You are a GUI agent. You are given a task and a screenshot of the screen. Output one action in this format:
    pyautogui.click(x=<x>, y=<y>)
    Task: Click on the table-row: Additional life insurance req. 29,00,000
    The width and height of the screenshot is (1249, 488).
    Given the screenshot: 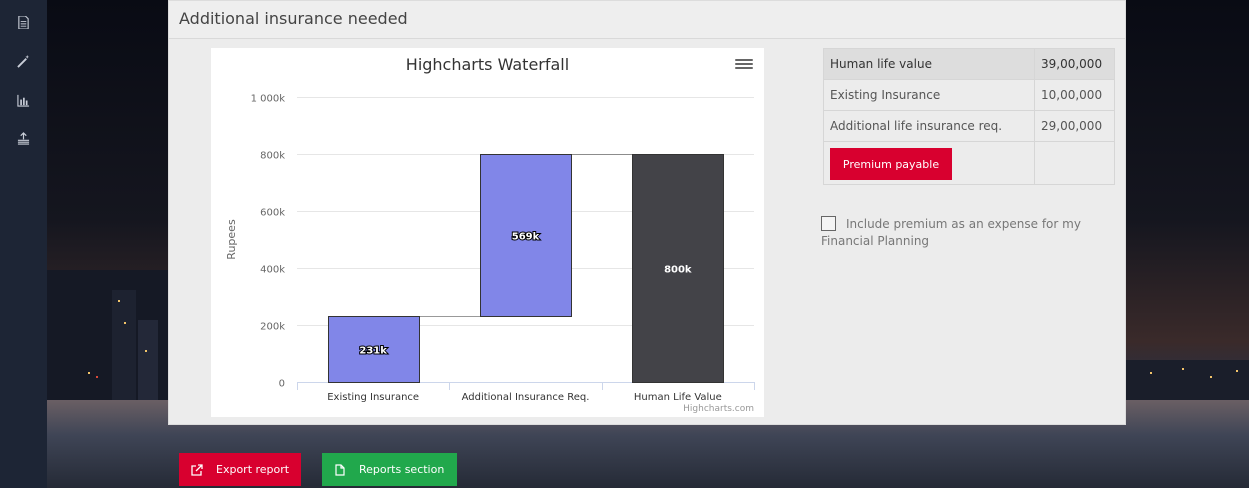 What is the action you would take?
    pyautogui.click(x=969, y=126)
    